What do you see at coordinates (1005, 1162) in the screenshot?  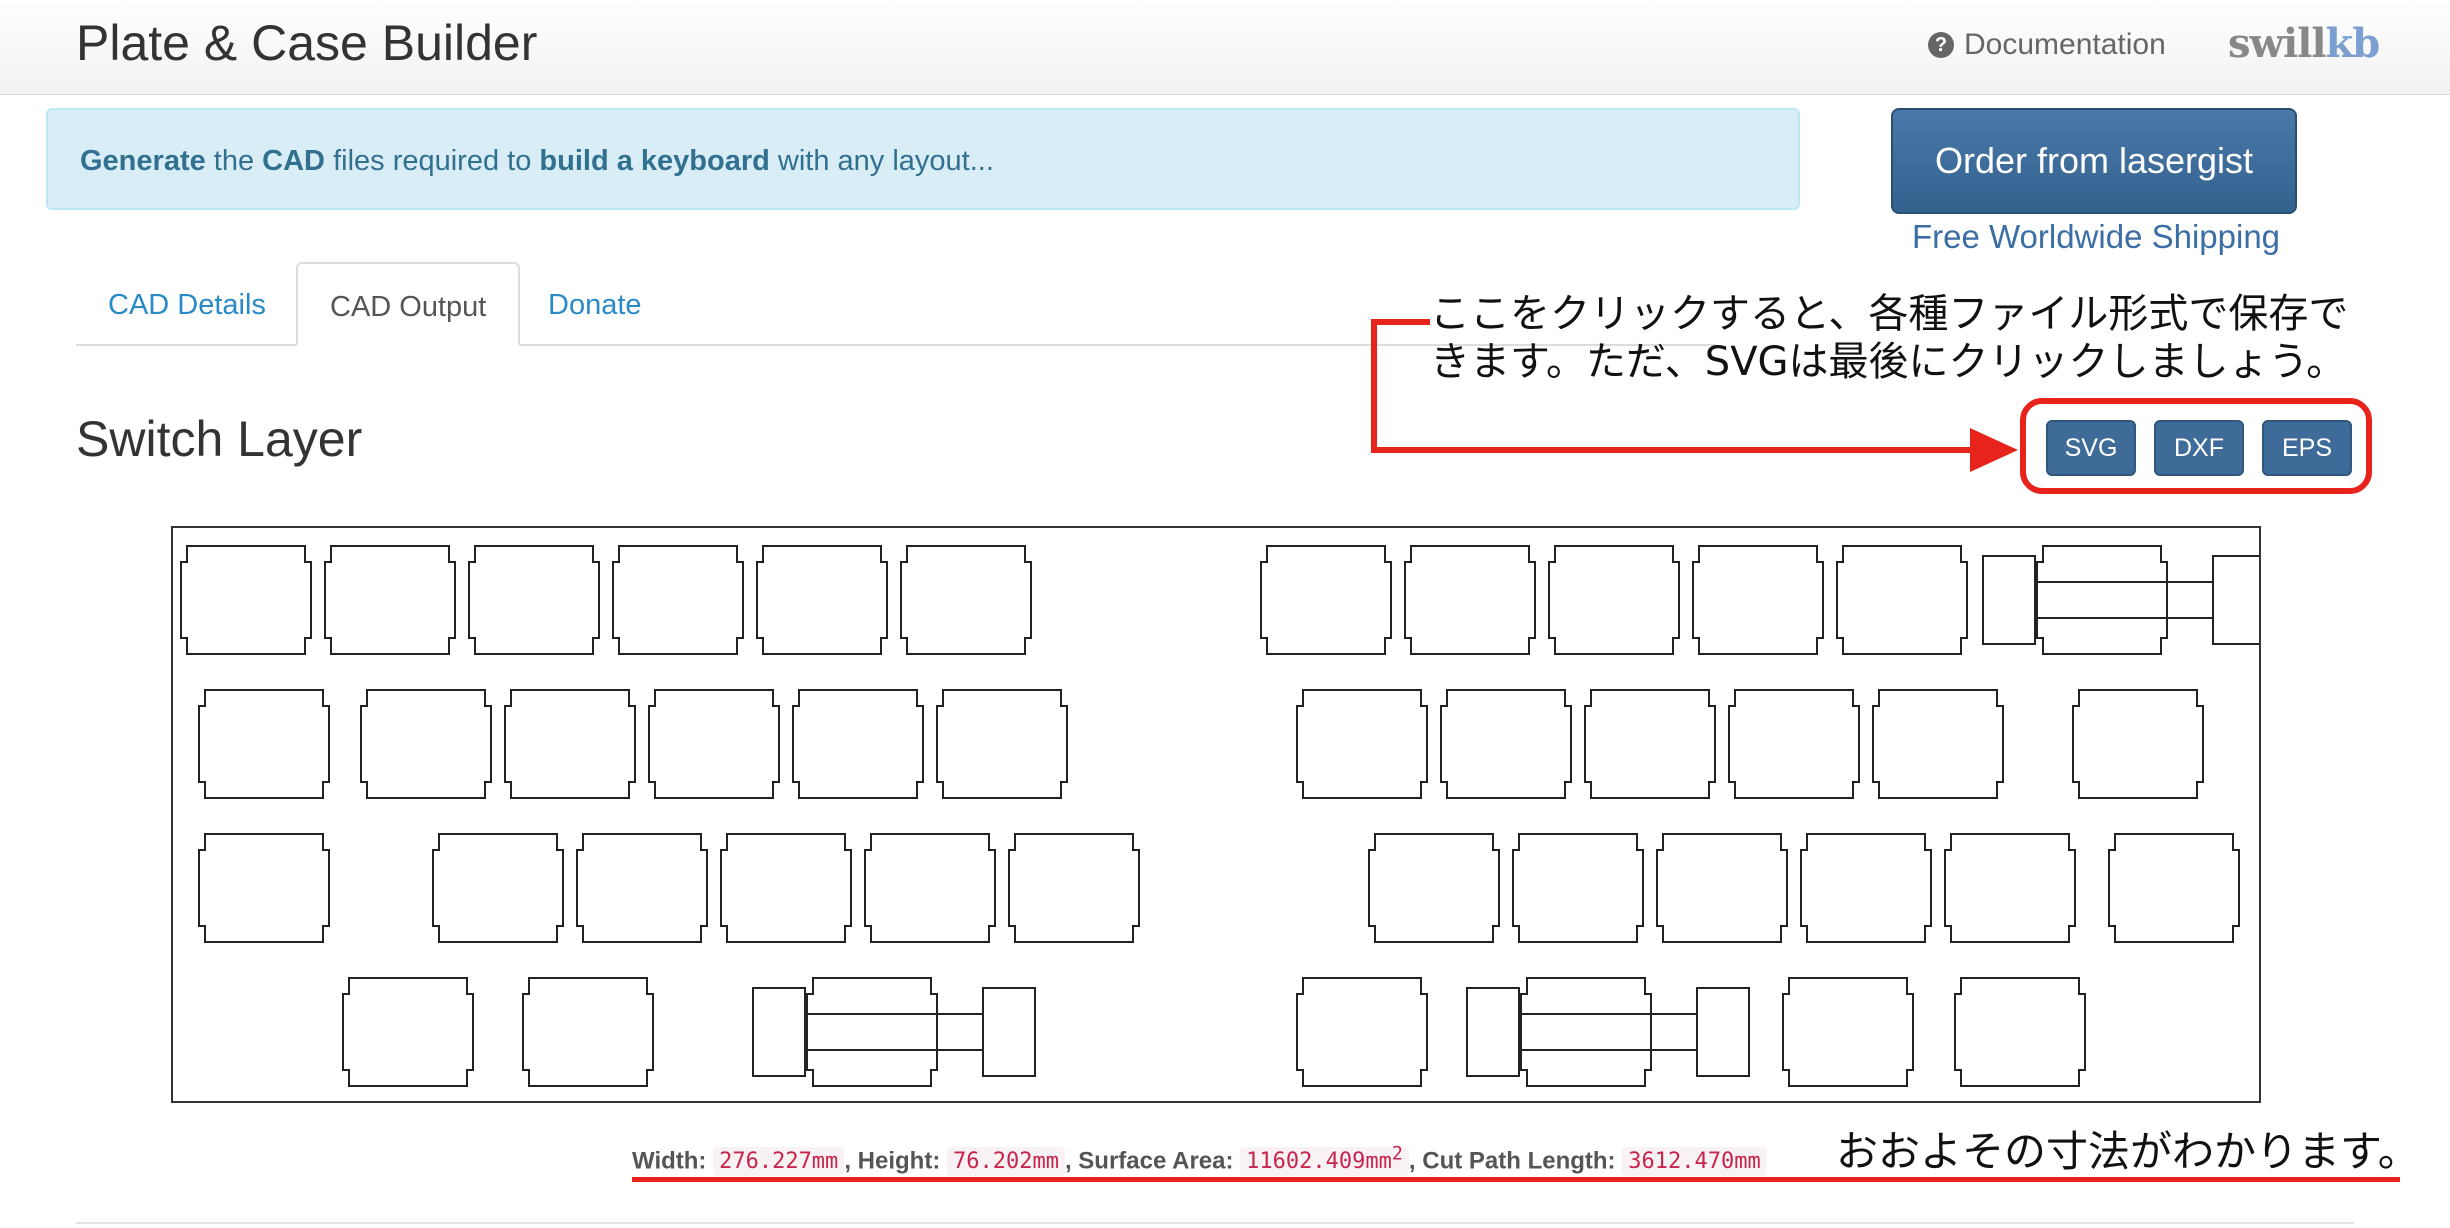 I see `height-value: 76.202mm` at bounding box center [1005, 1162].